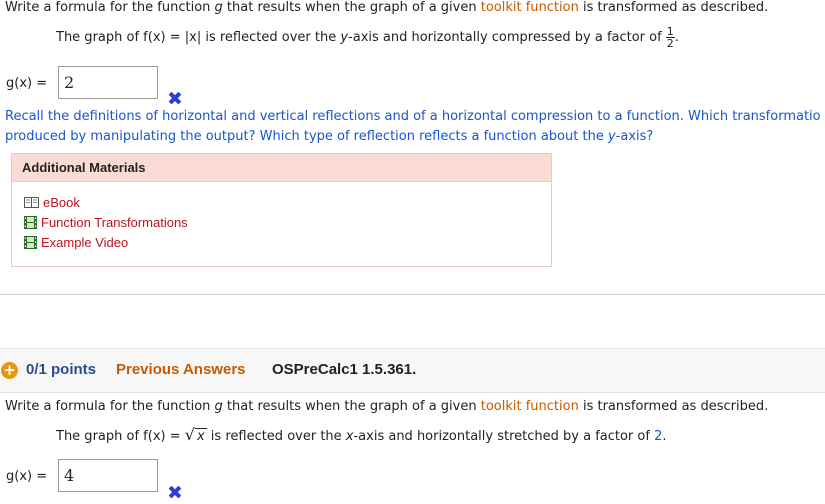 The image size is (825, 504). I want to click on additional-materials-title: Additional Materials, so click(281, 168).